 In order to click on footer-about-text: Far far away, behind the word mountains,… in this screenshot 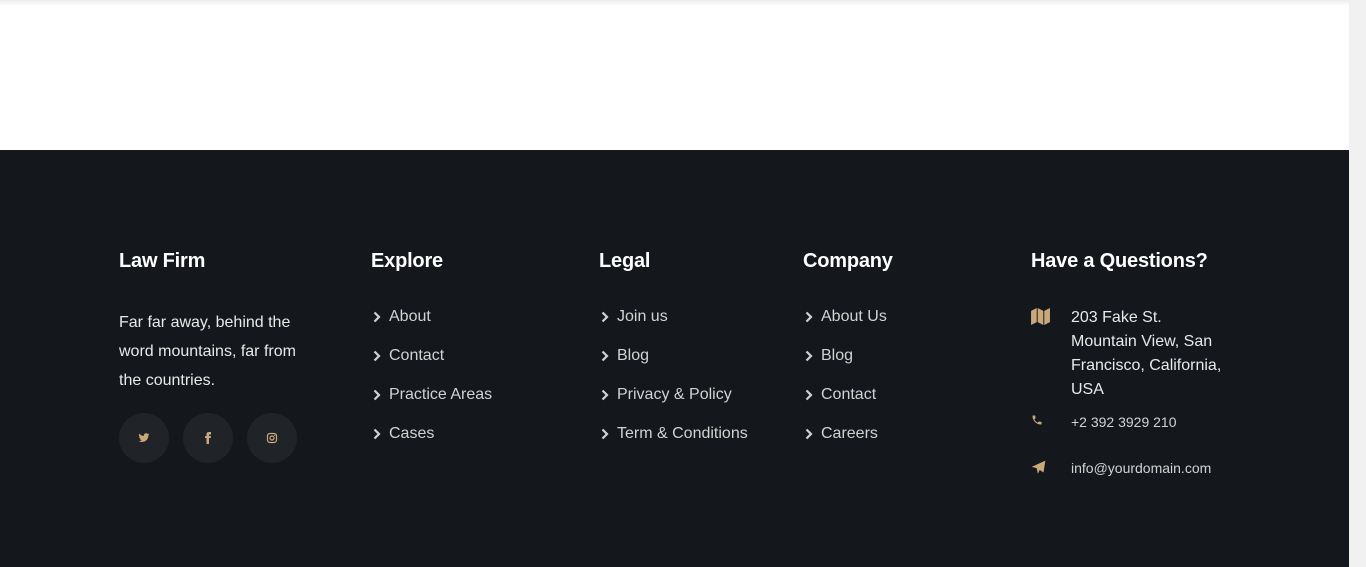, I will do `click(207, 351)`.